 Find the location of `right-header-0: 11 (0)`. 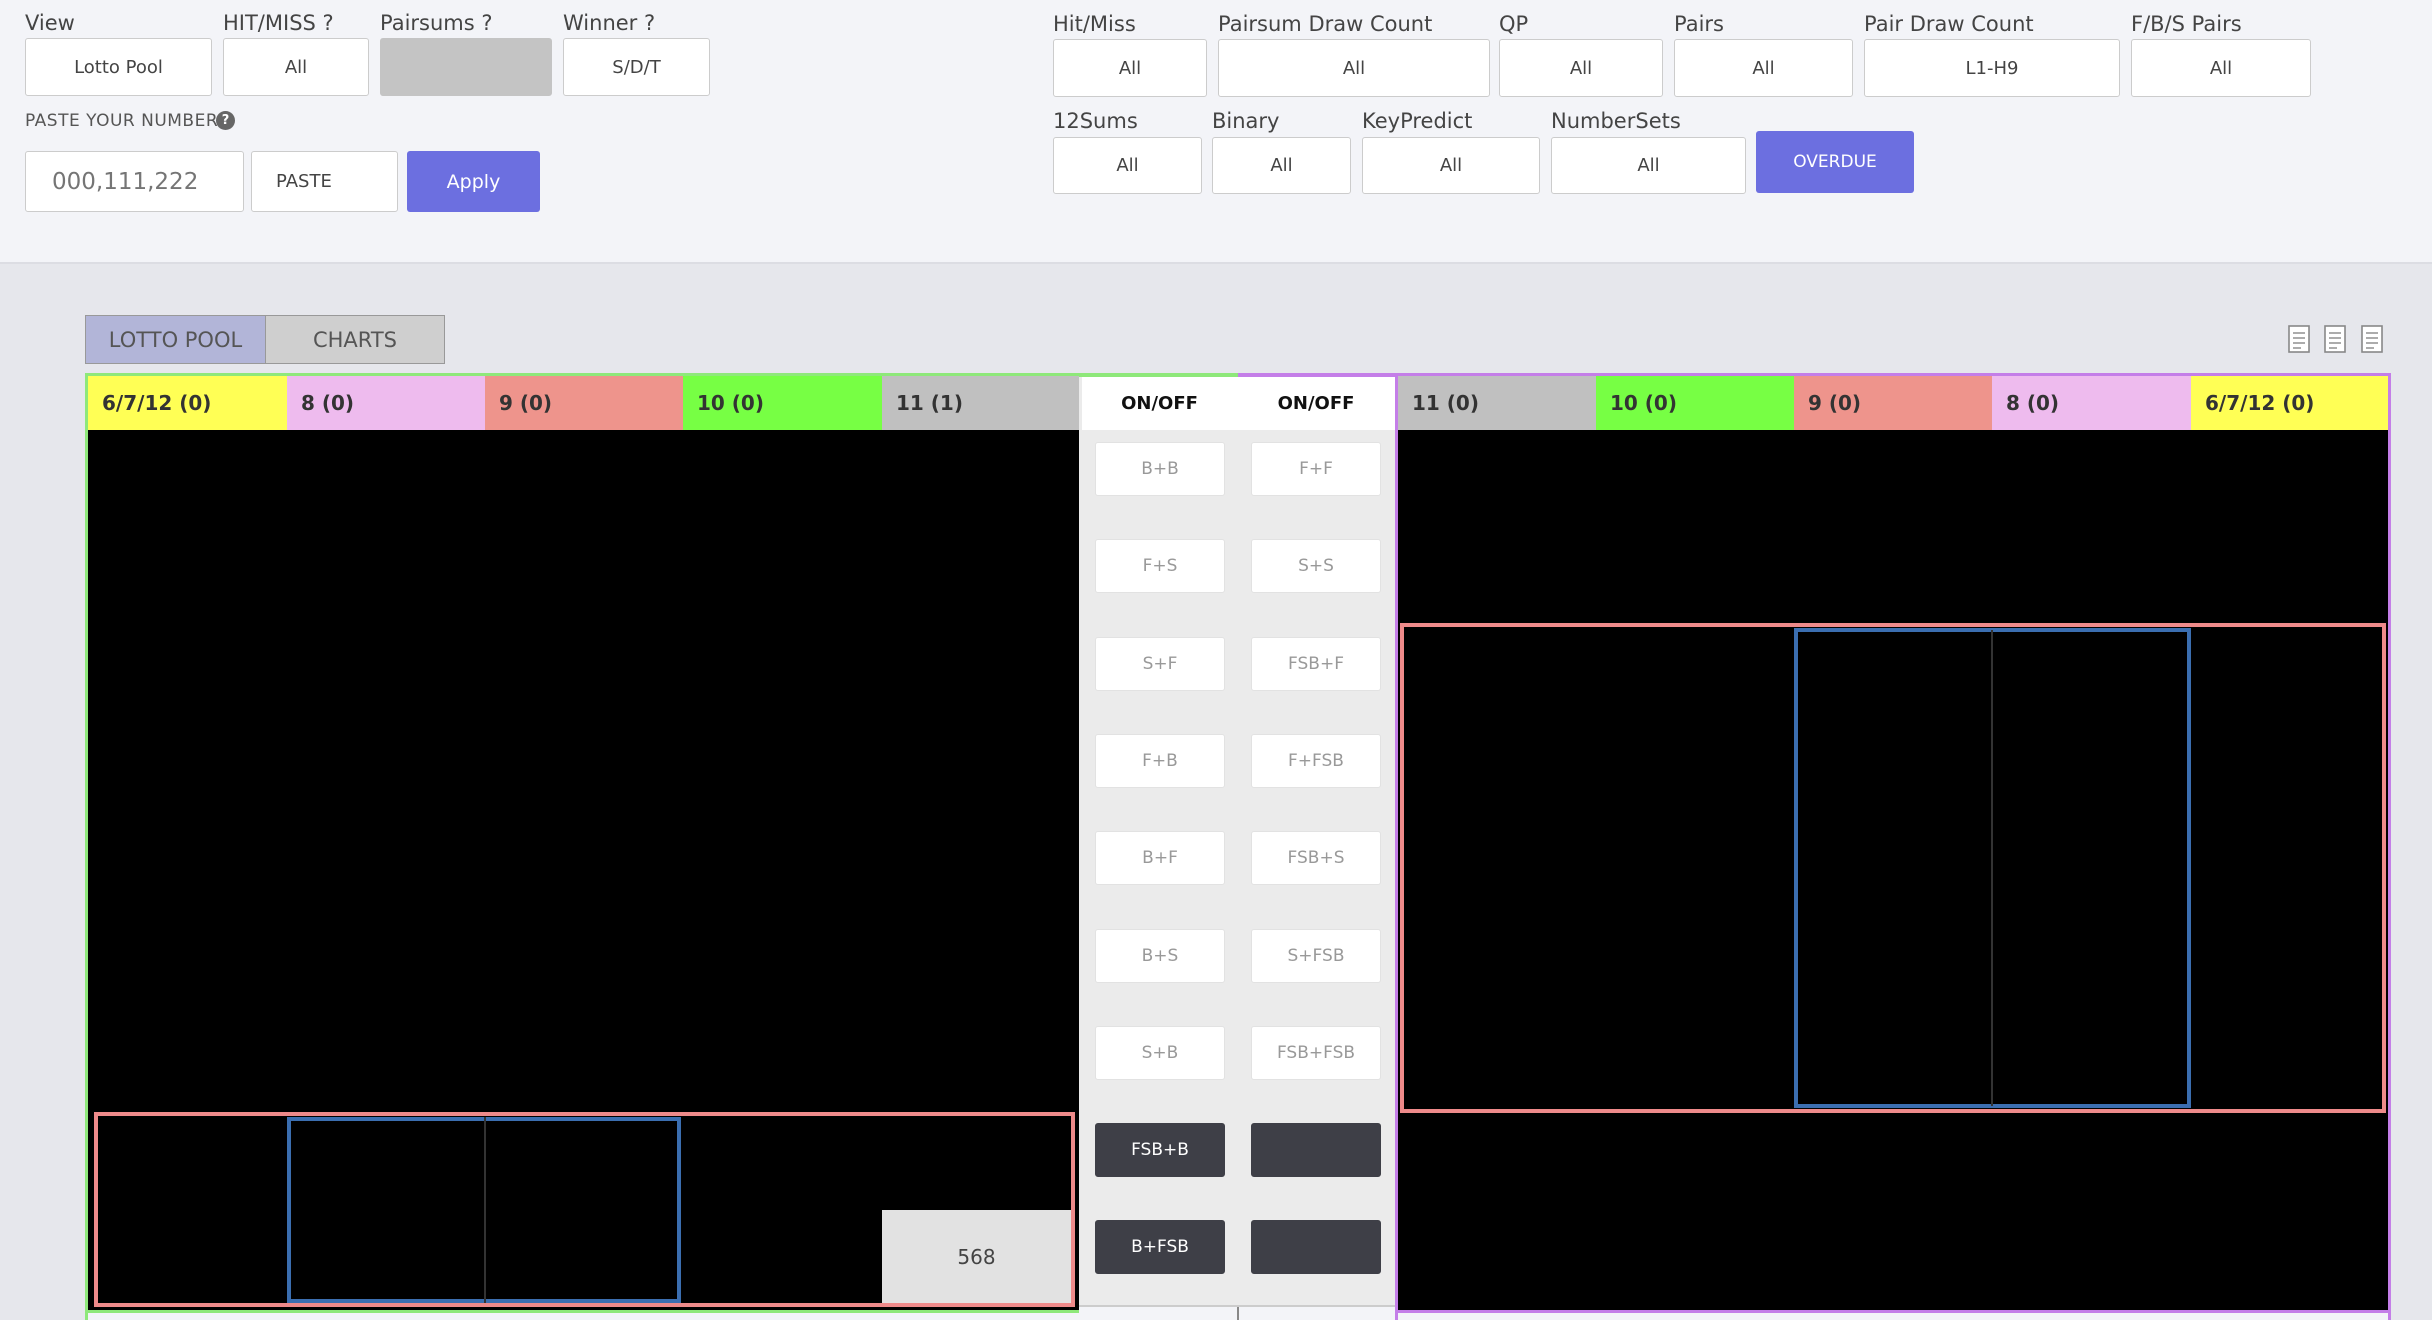

right-header-0: 11 (0) is located at coordinates (1497, 403).